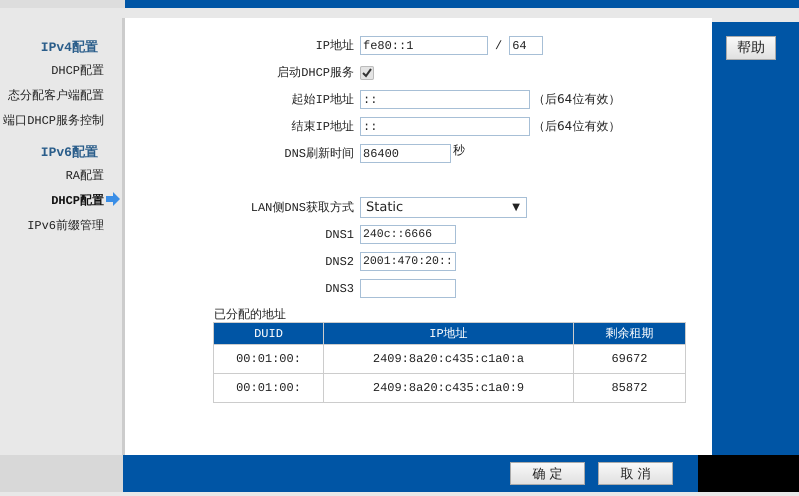  Describe the element at coordinates (751, 48) in the screenshot. I see `help-button: 帮助` at that location.